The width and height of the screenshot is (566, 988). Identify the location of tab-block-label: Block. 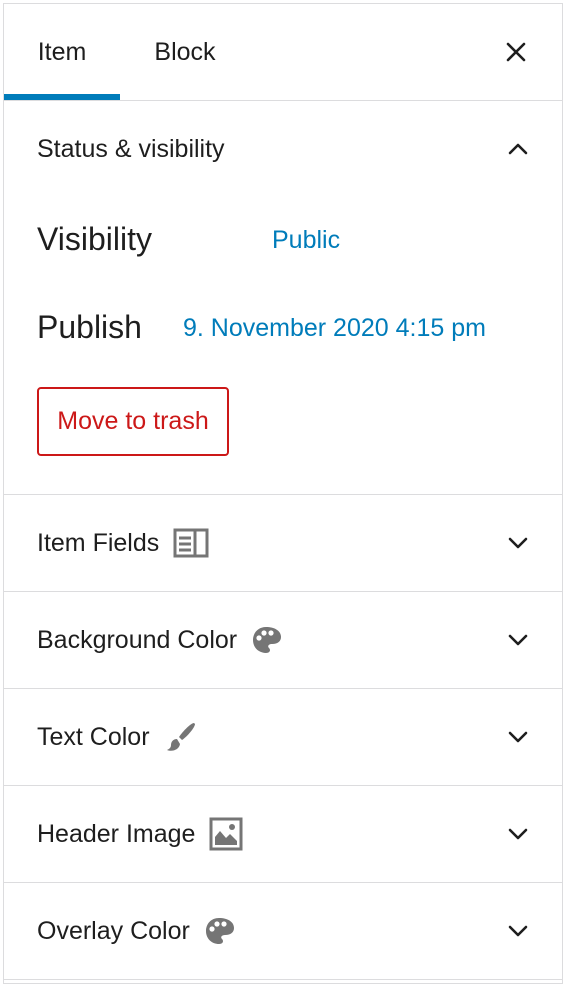
(185, 52).